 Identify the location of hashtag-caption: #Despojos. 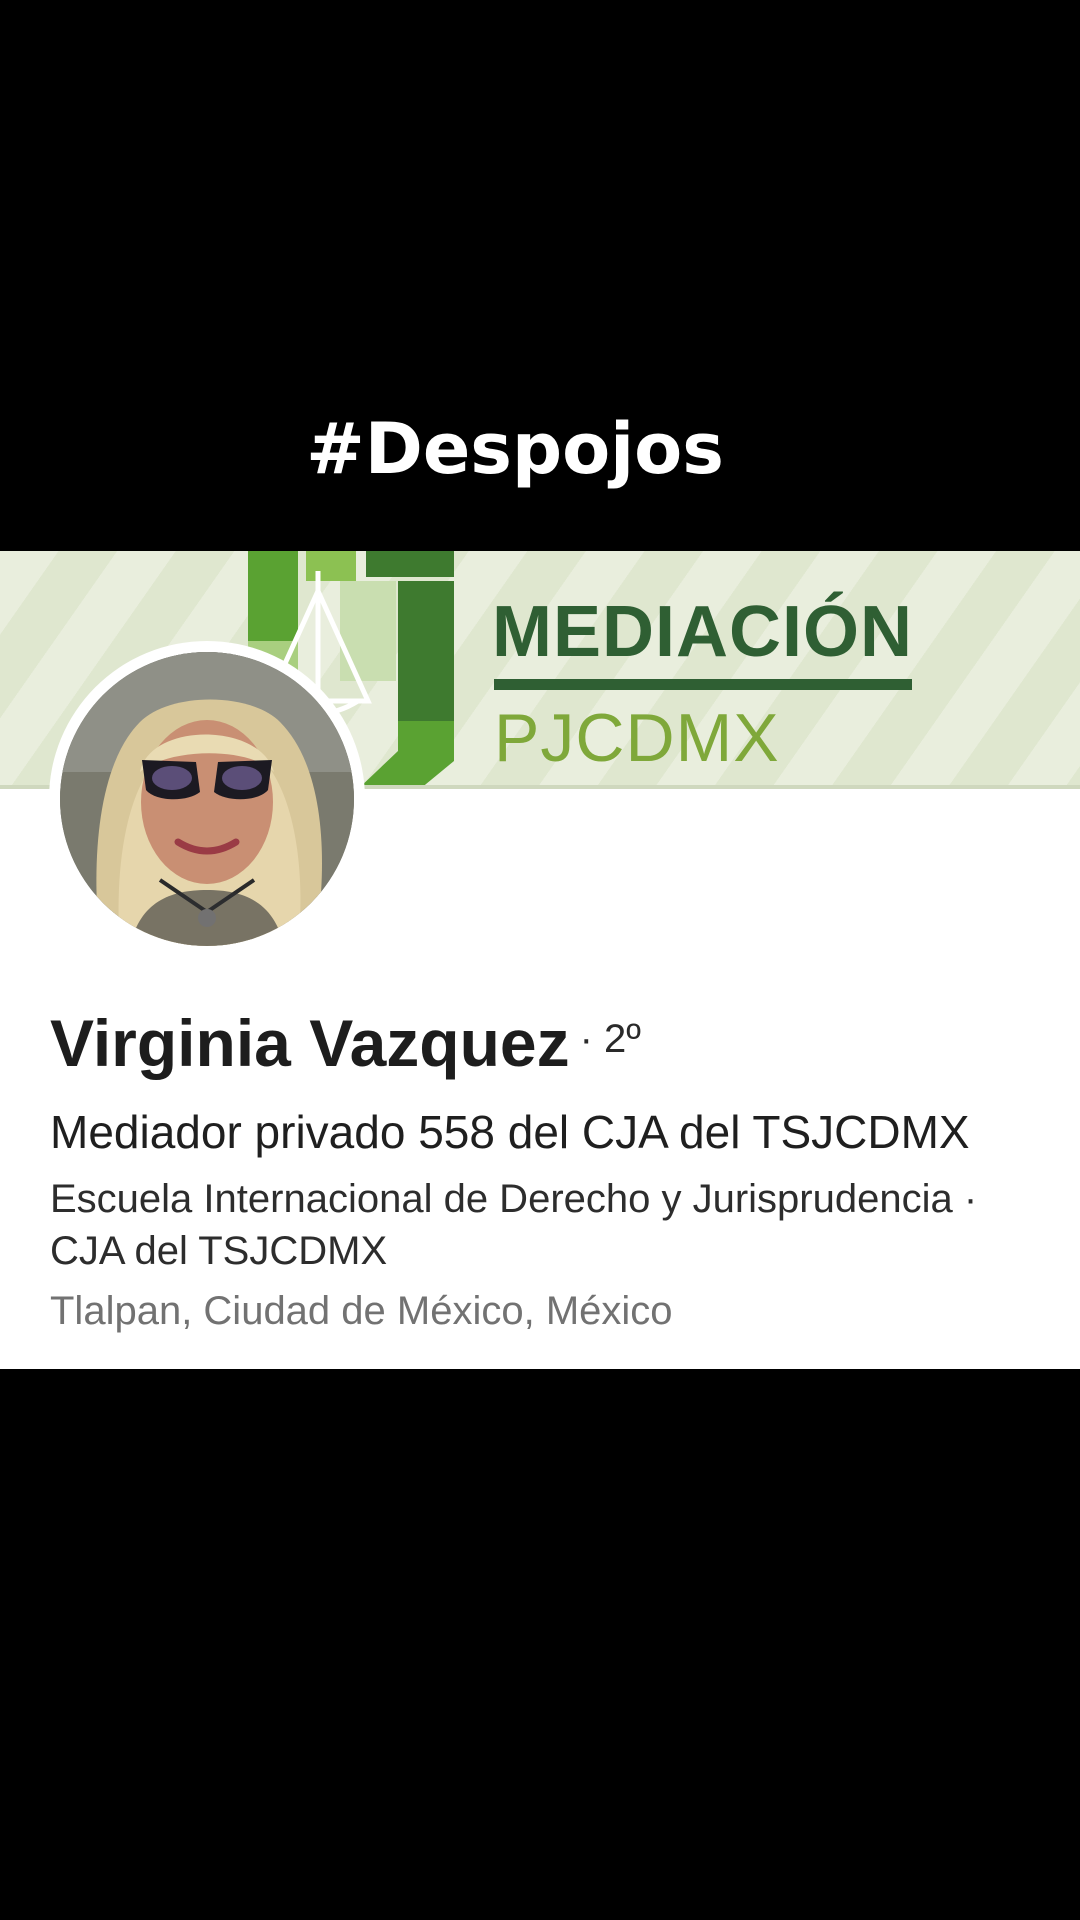
(515, 449).